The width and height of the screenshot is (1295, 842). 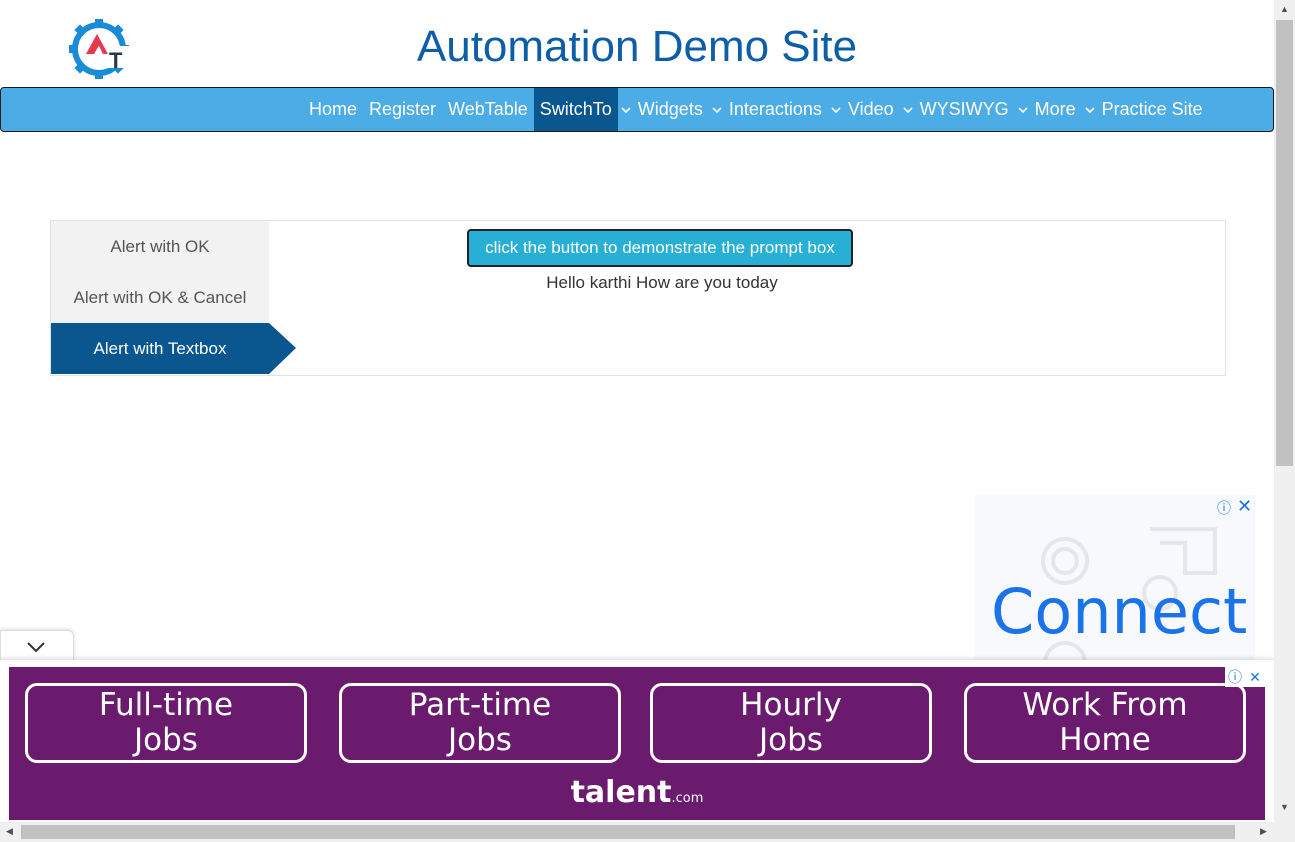 I want to click on tab-alert-ok-cancel: Alert with OK & Cancel, so click(x=160, y=297).